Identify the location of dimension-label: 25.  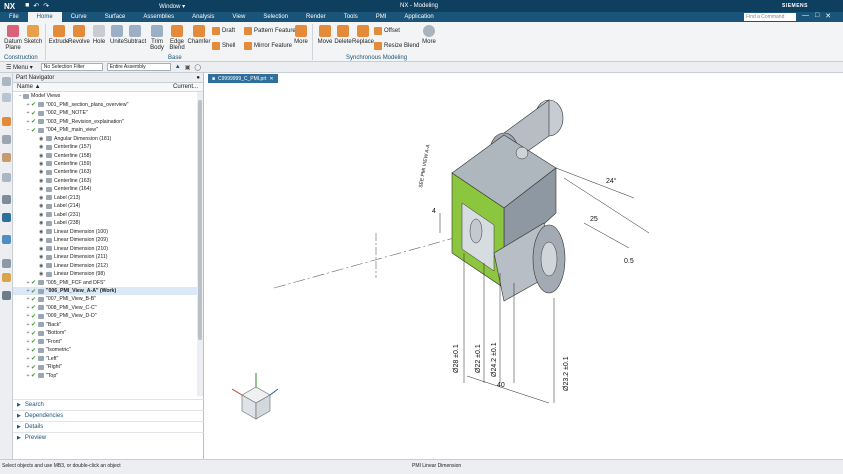
(594, 219).